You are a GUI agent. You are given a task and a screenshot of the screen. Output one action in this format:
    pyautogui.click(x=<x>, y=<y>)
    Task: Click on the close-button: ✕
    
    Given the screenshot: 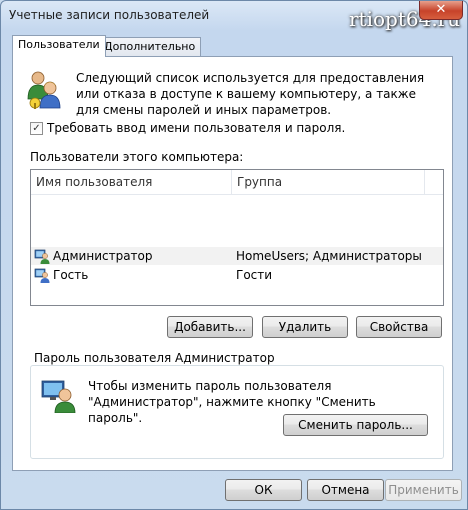 What is the action you would take?
    pyautogui.click(x=441, y=10)
    